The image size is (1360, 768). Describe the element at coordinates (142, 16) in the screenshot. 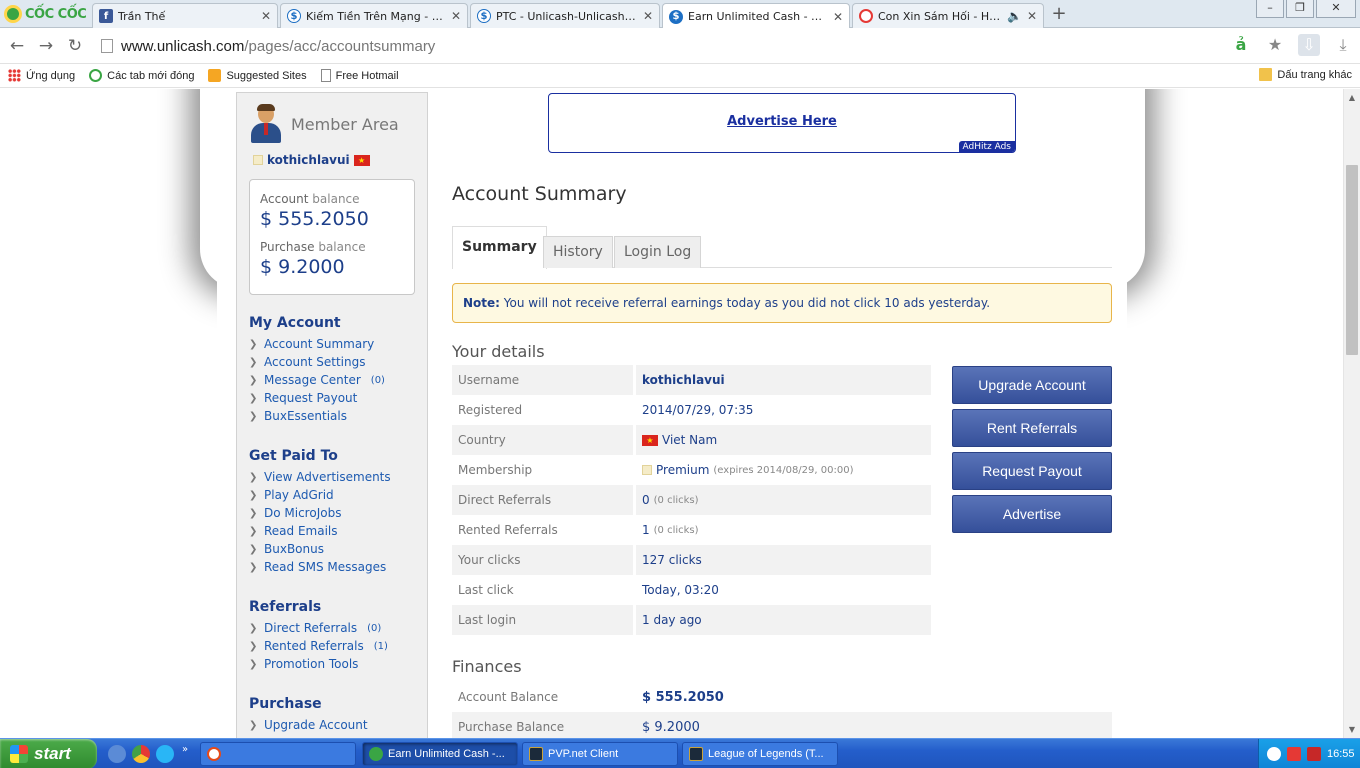

I see `tab-title: Trần Thế` at that location.